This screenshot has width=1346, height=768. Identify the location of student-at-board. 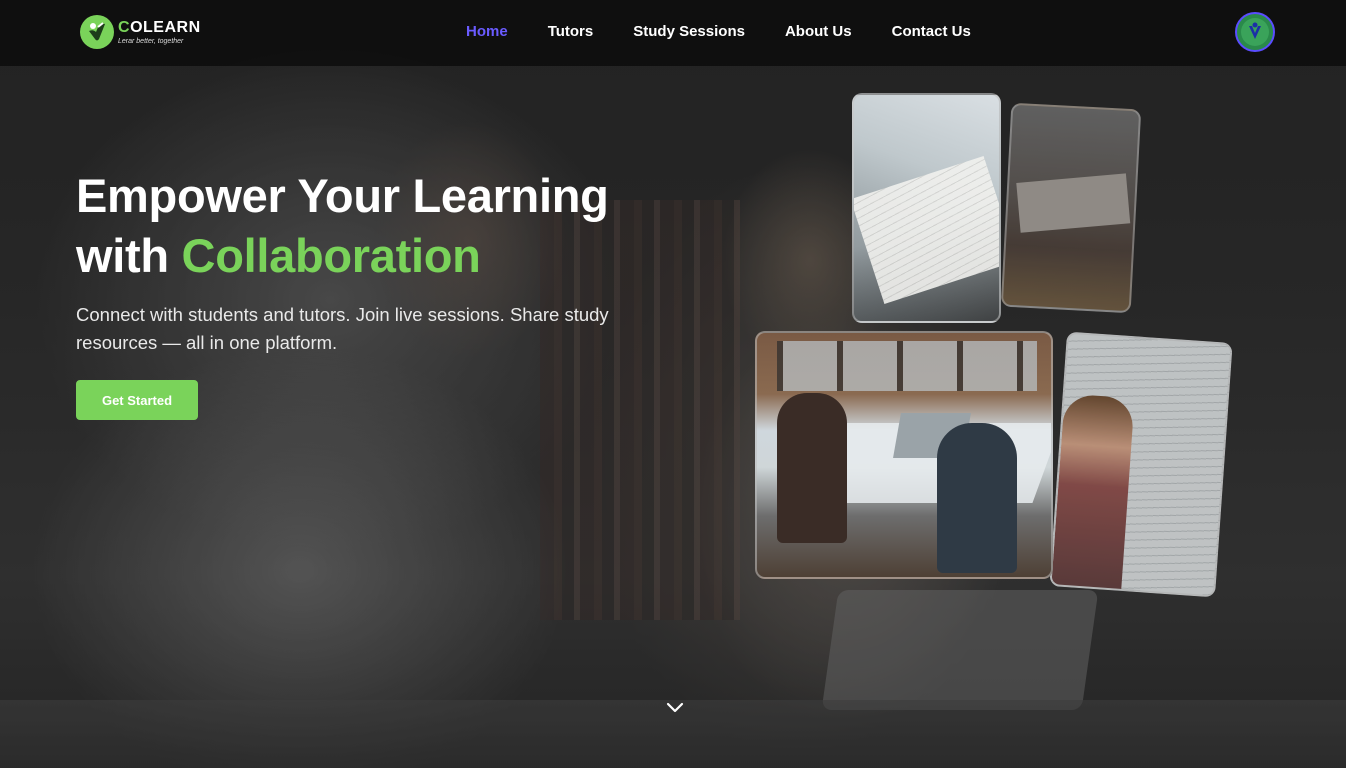
(1092, 495).